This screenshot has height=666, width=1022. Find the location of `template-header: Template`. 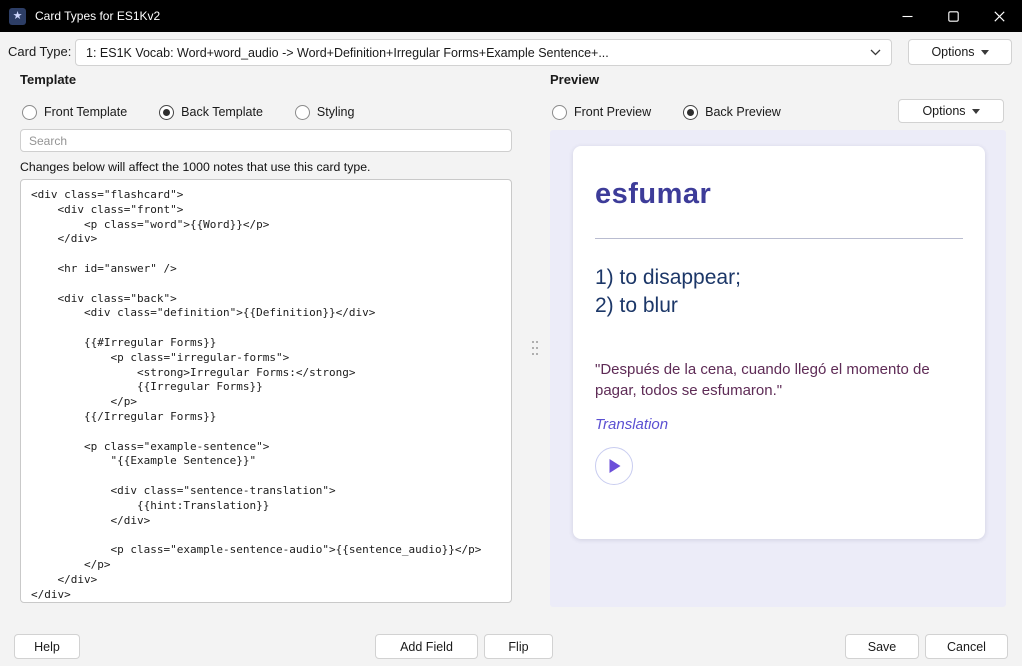

template-header: Template is located at coordinates (48, 79).